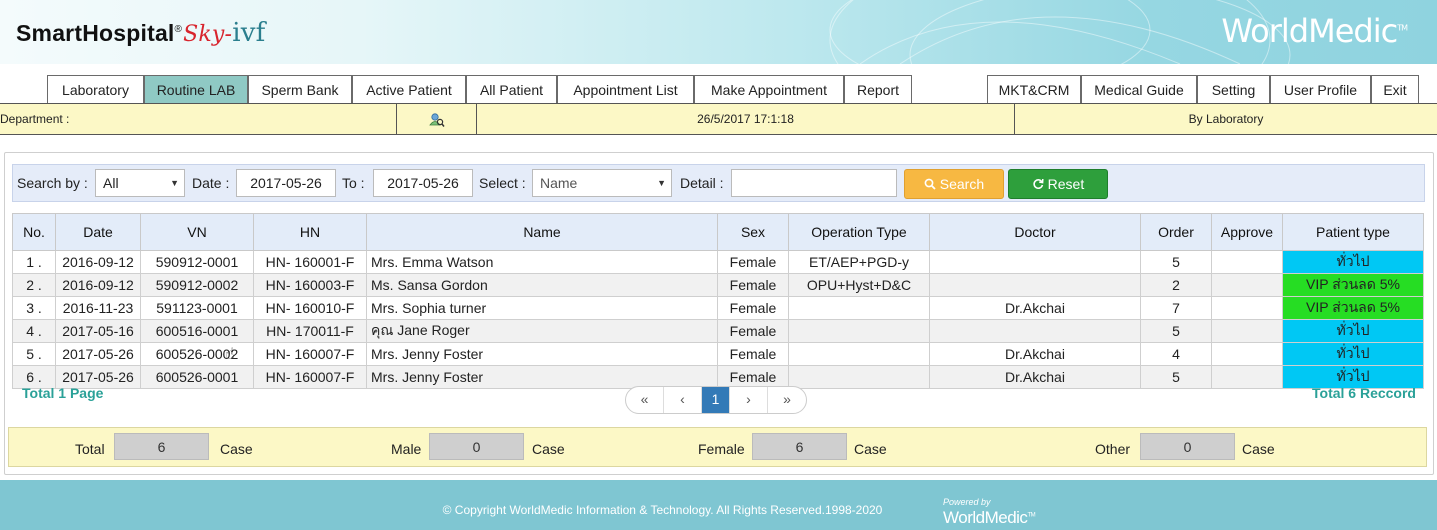 Image resolution: width=1437 pixels, height=530 pixels. What do you see at coordinates (542, 285) in the screenshot?
I see `row-name: Ms. Sansa Gordon` at bounding box center [542, 285].